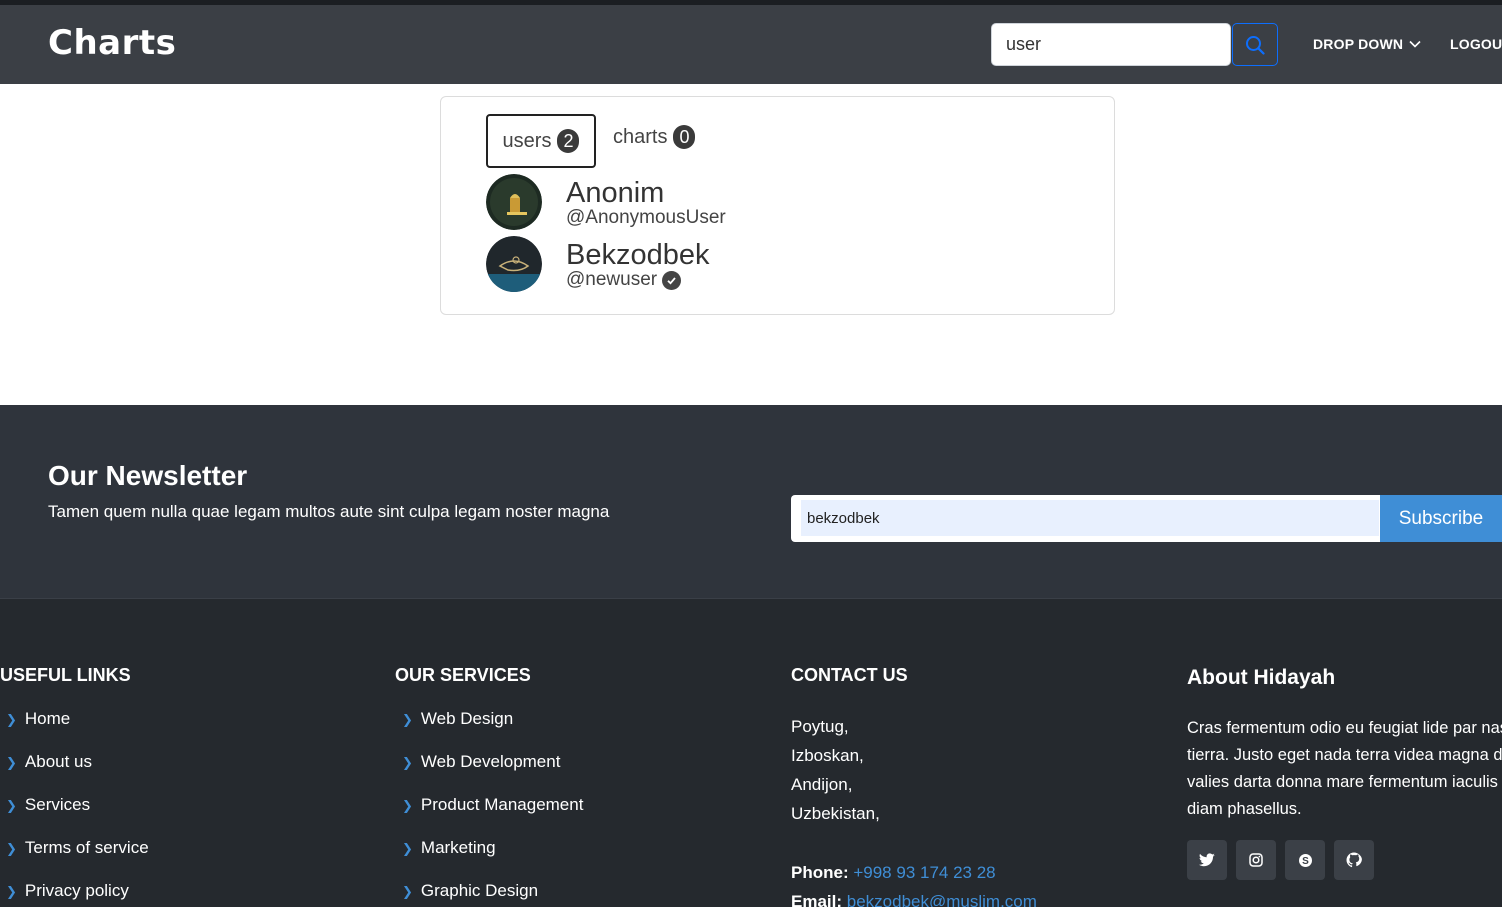  Describe the element at coordinates (1111, 44) in the screenshot. I see `search-input` at that location.